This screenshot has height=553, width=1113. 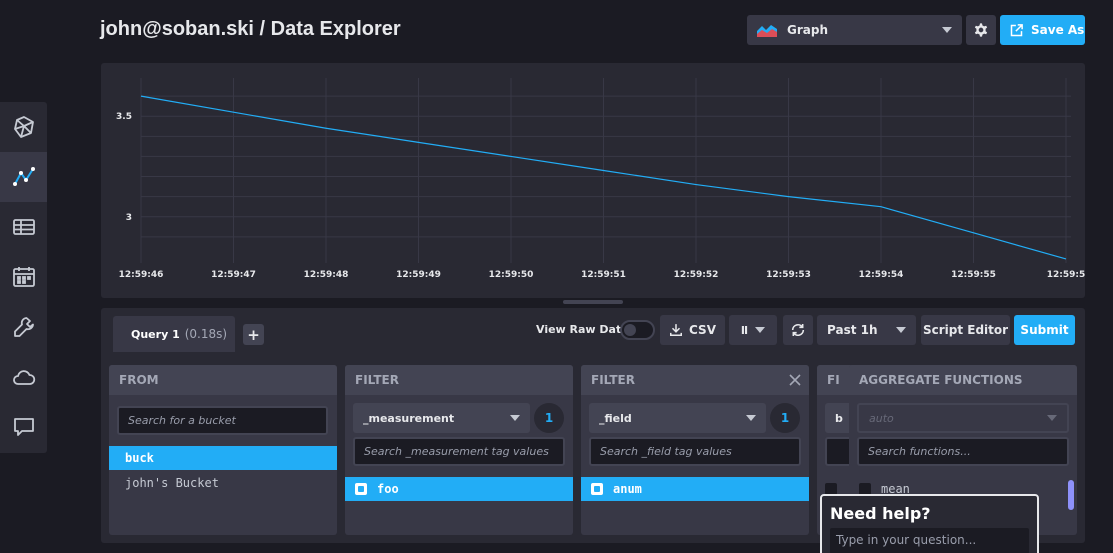 What do you see at coordinates (233, 275) in the screenshot?
I see `x-tick-label: 12:59:47` at bounding box center [233, 275].